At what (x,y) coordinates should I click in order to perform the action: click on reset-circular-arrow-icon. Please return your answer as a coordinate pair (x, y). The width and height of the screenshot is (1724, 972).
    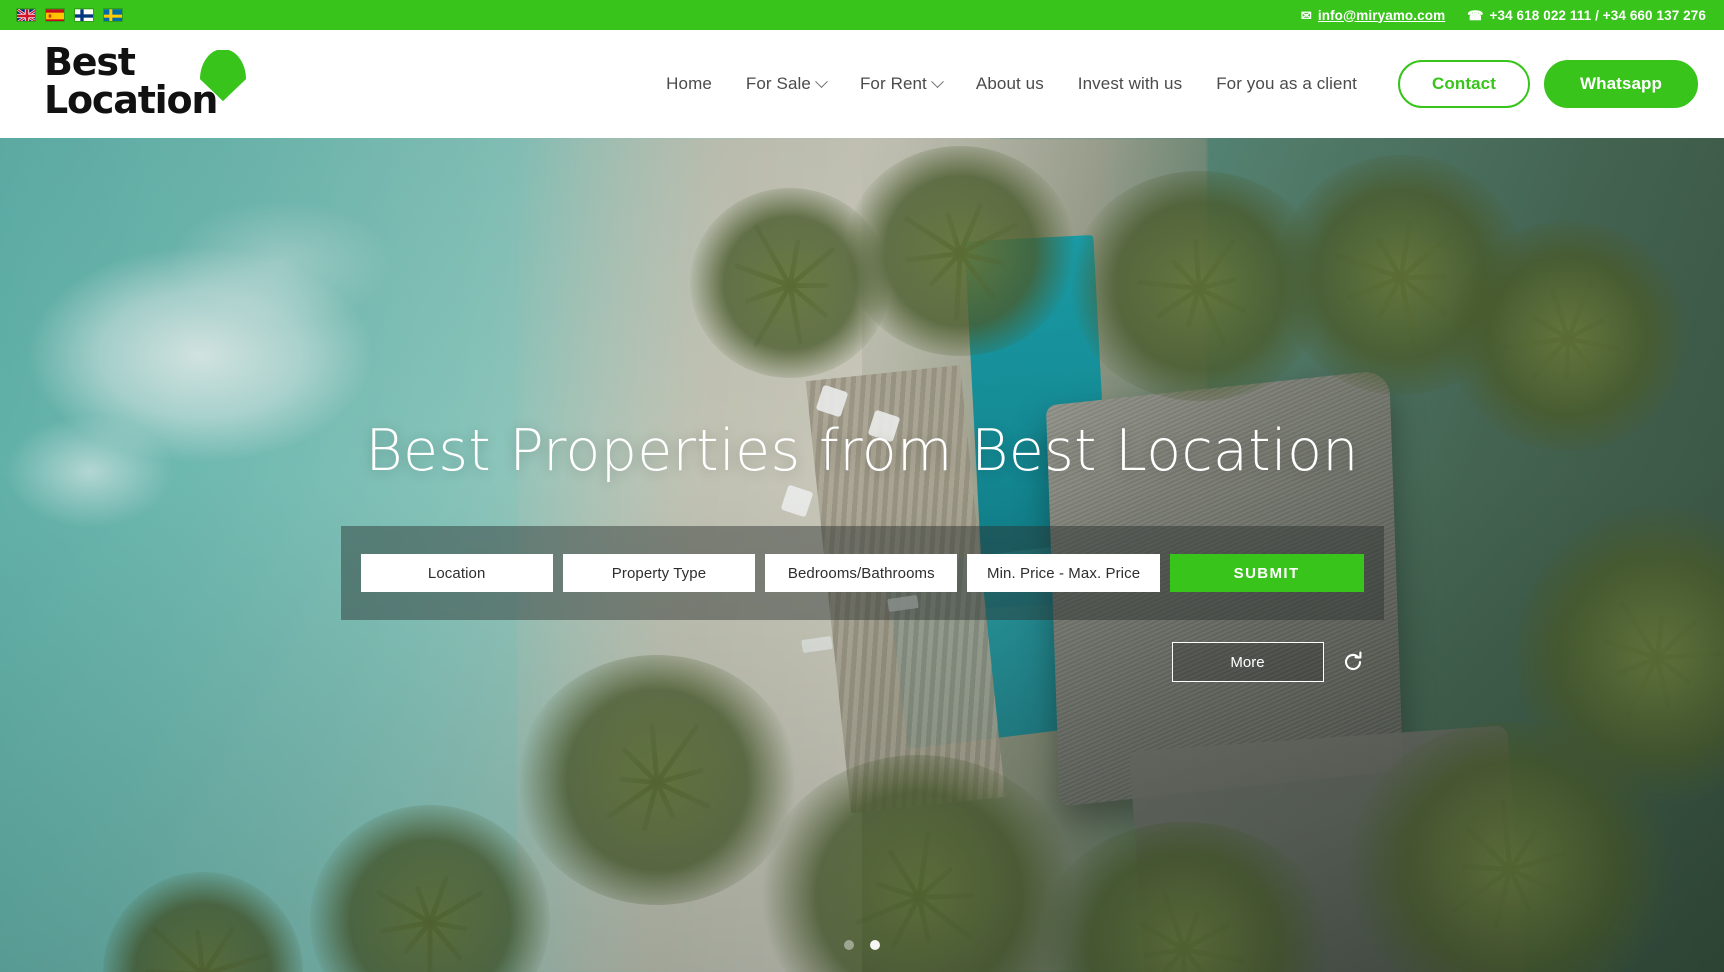
    Looking at the image, I should click on (1353, 662).